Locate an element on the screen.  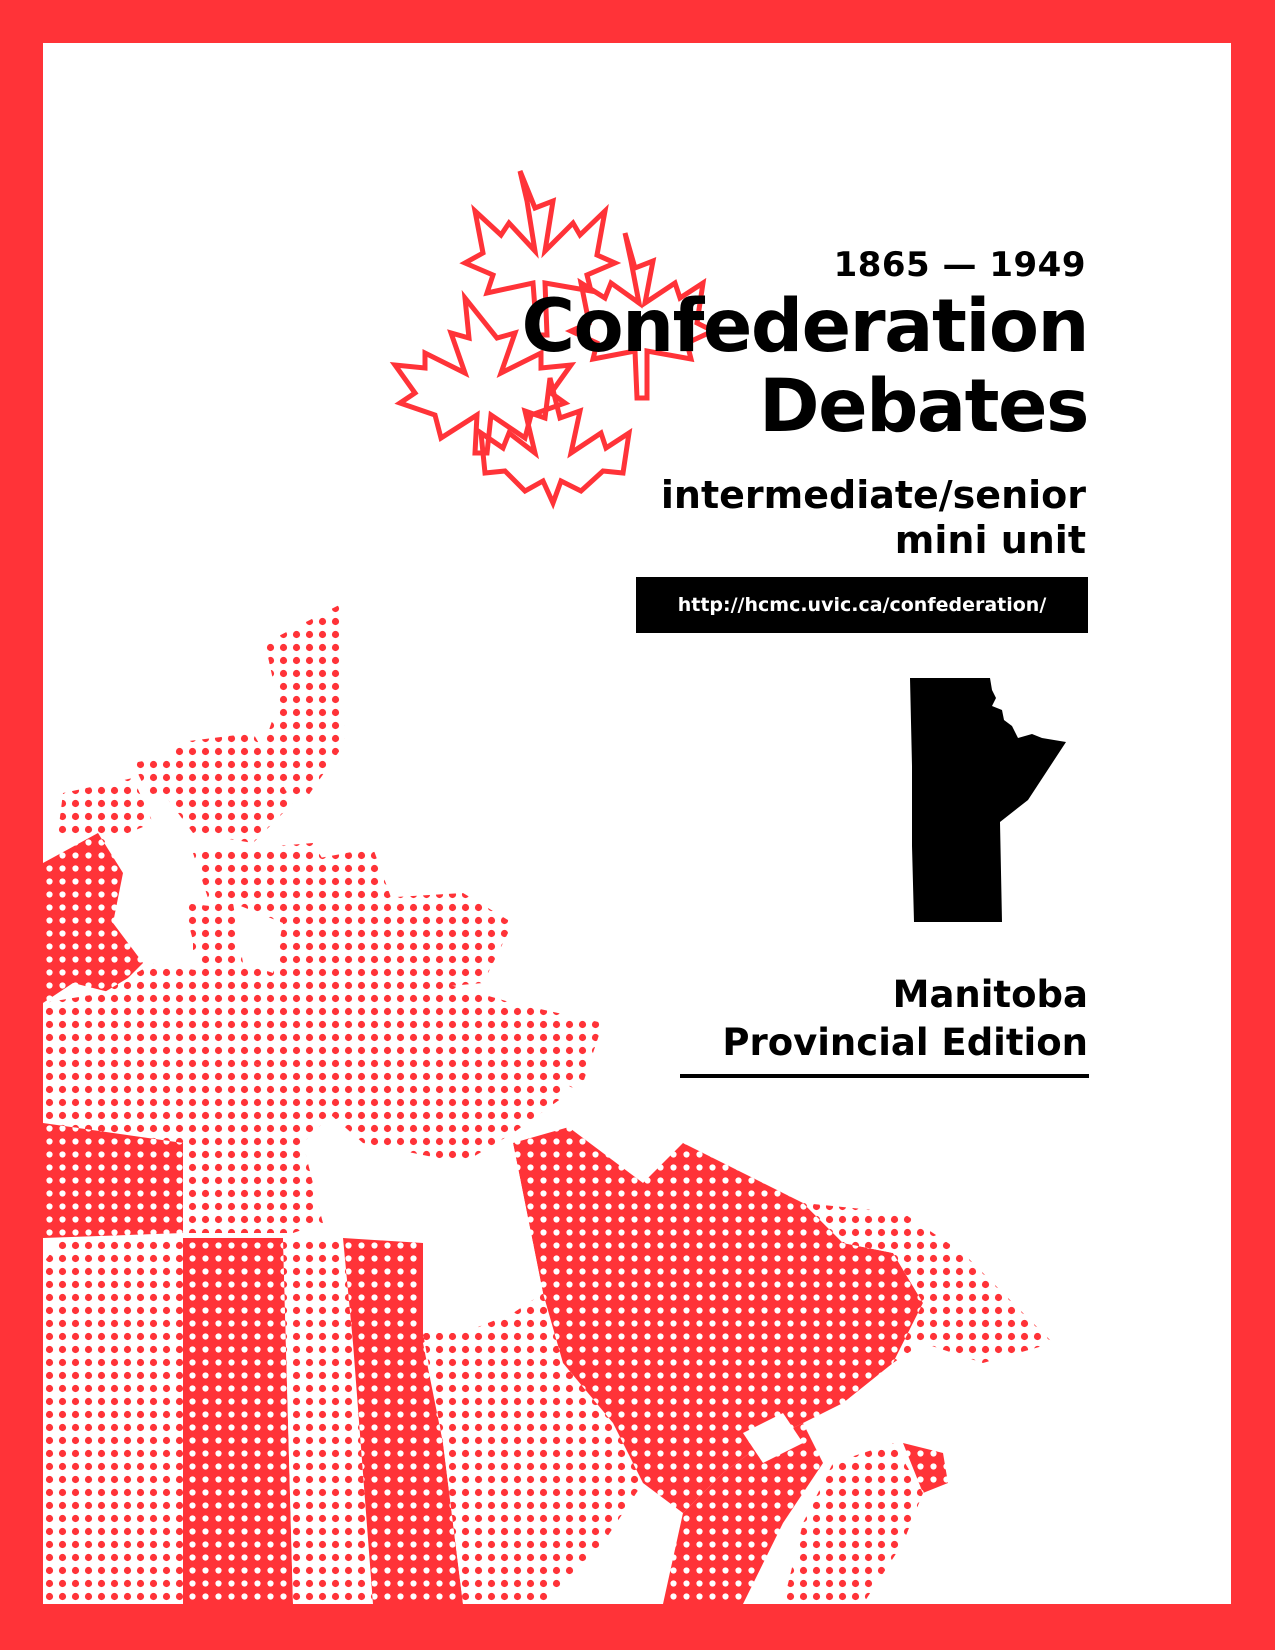
website-url-link: http://hcmc.uvic.ca/confederation/ is located at coordinates (862, 605).